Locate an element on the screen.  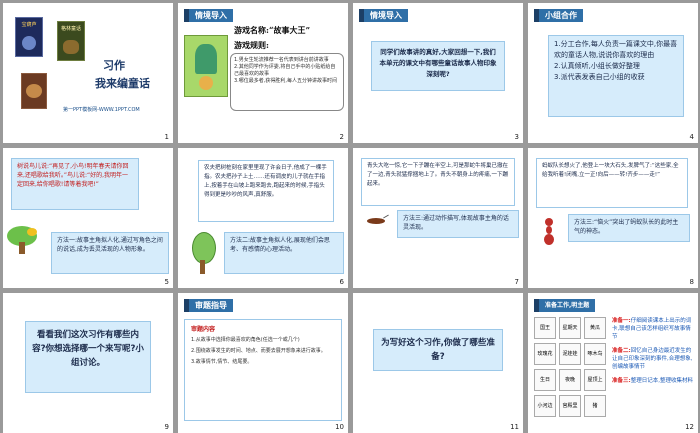
book-cover-1: 宝葫芦 is located at coordinates (29, 37).